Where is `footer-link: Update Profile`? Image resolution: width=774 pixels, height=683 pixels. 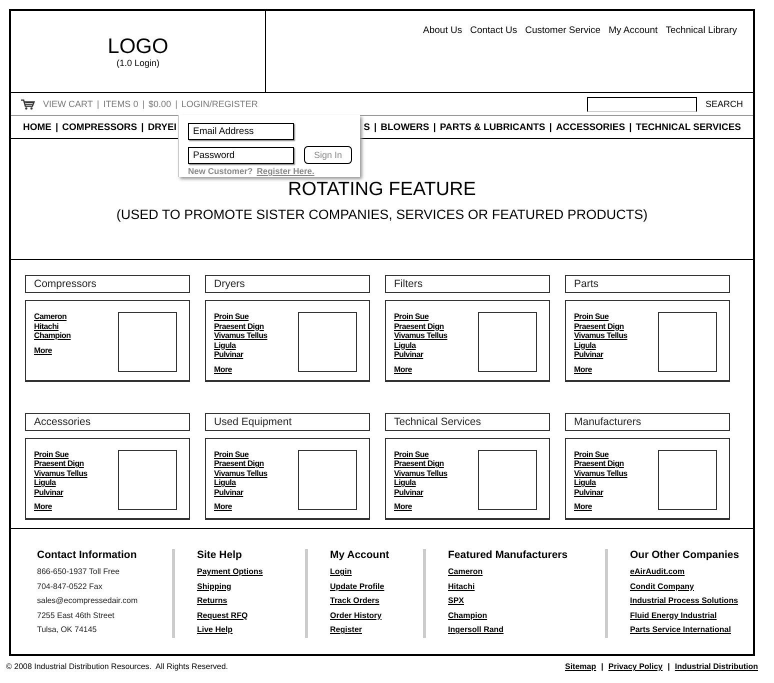
footer-link: Update Profile is located at coordinates (371, 587).